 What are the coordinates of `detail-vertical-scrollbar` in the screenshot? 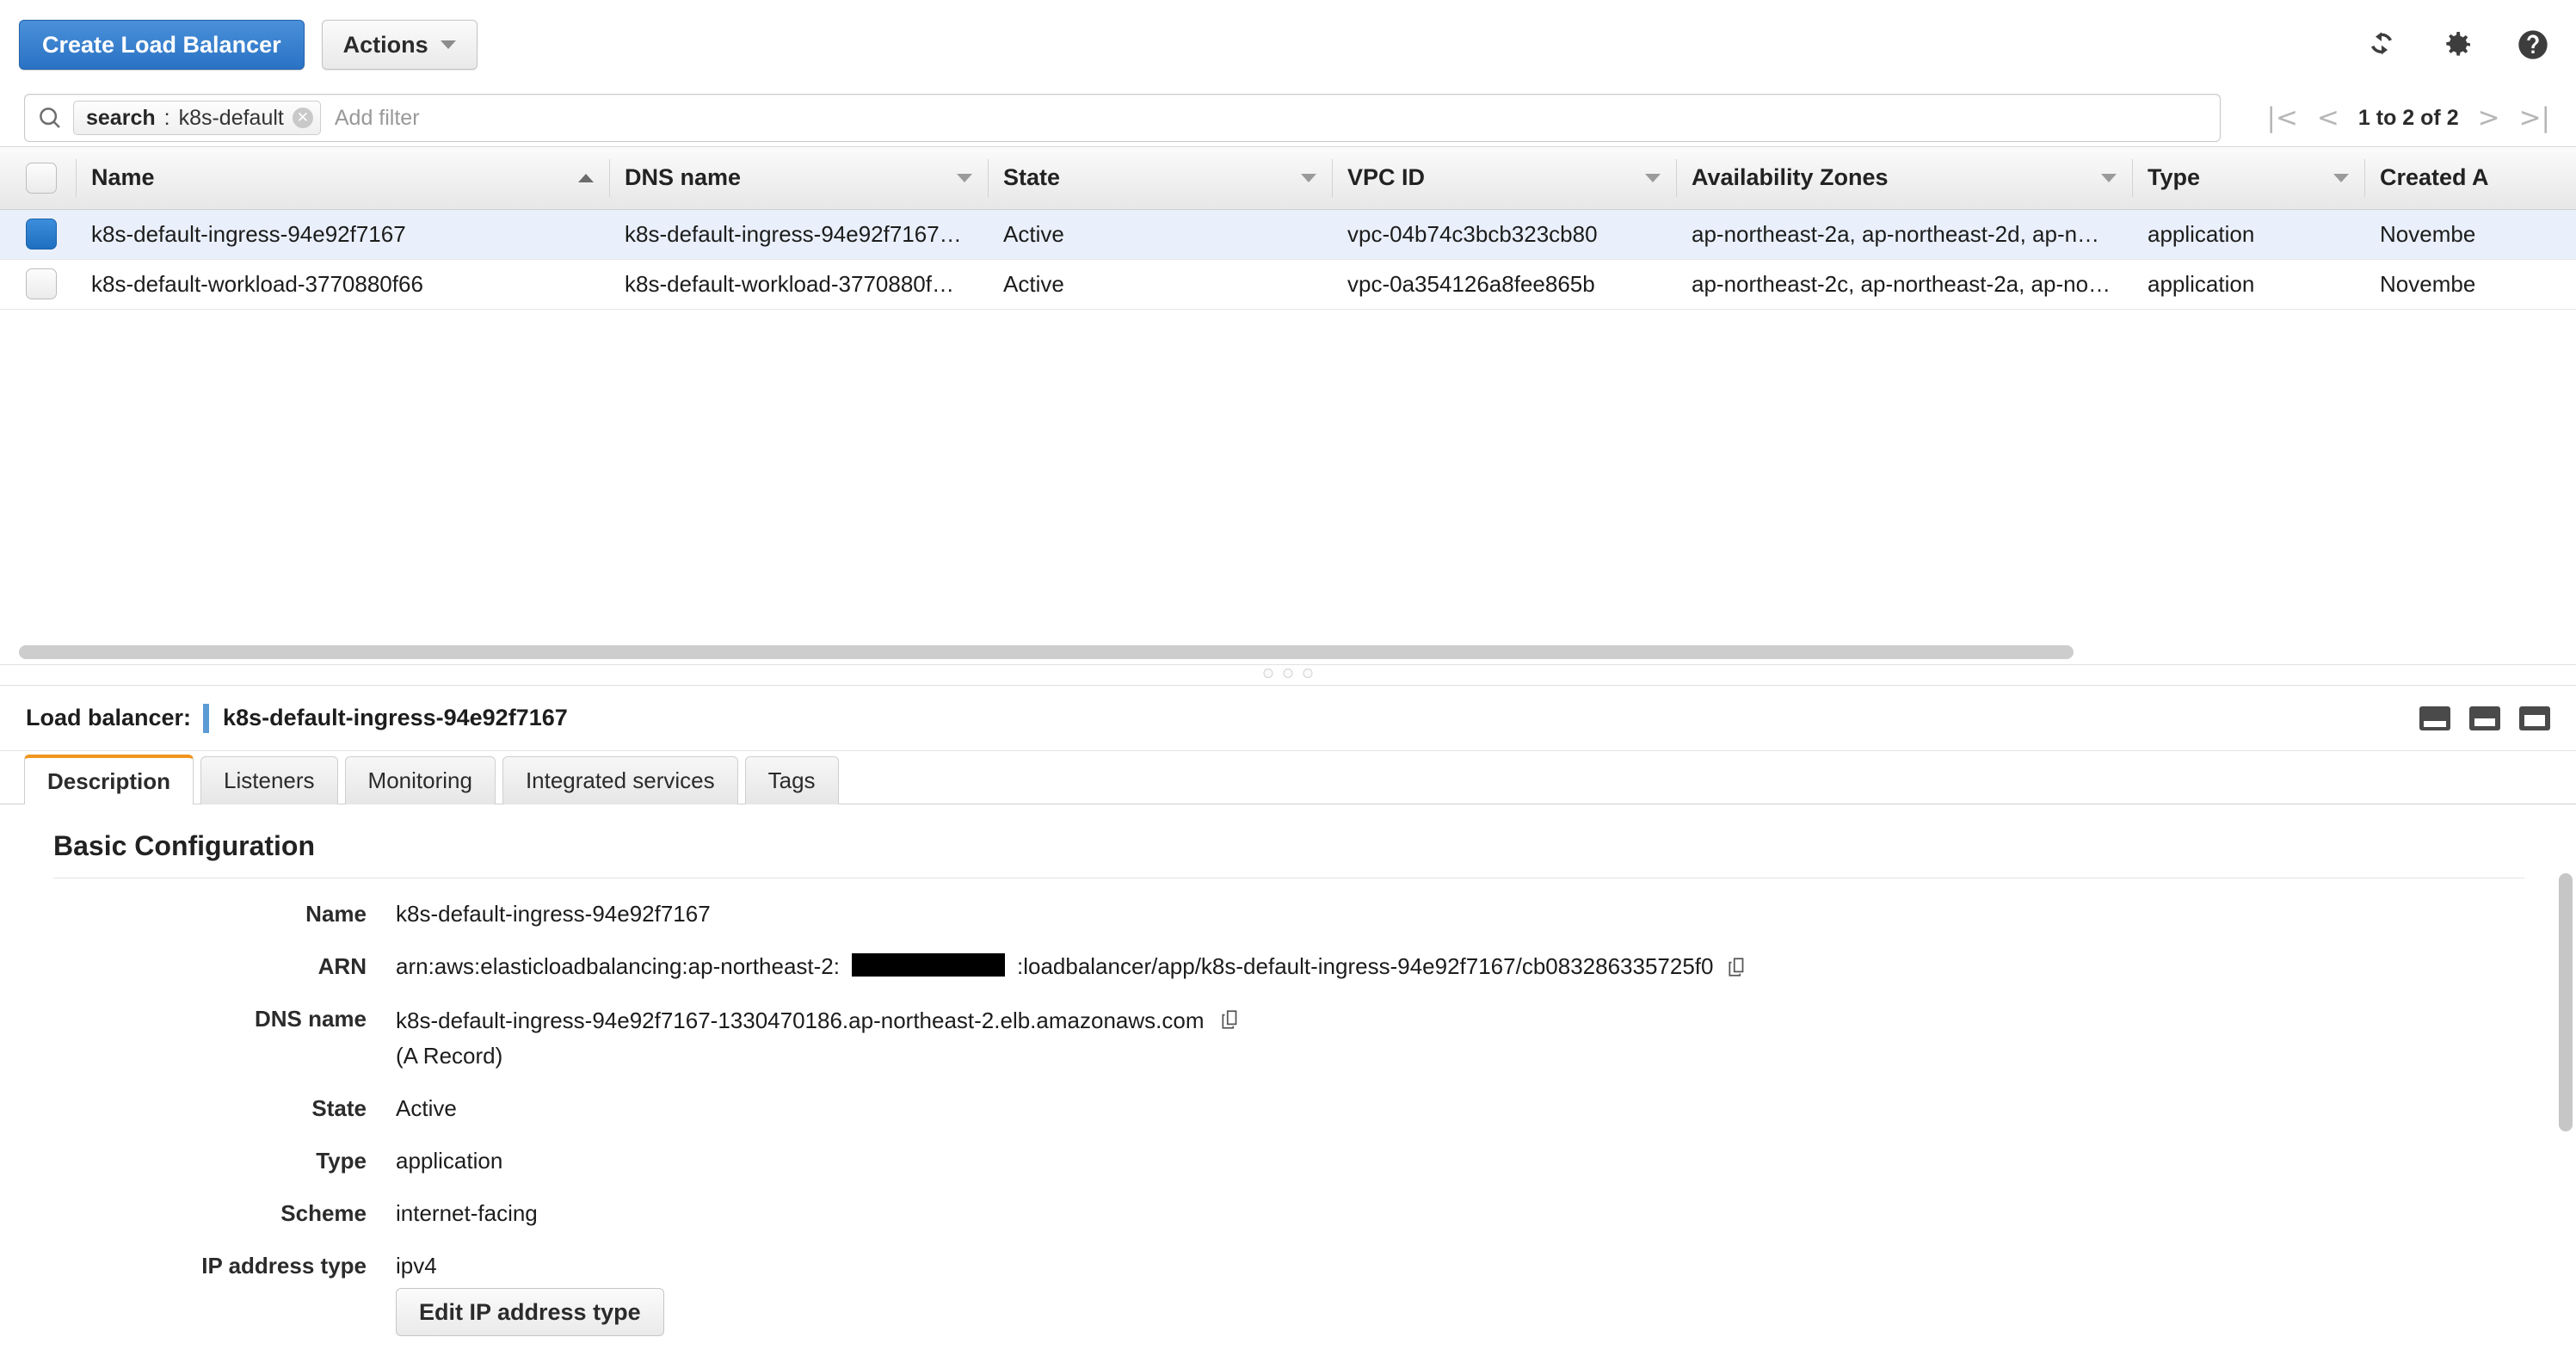 It's located at (2566, 1105).